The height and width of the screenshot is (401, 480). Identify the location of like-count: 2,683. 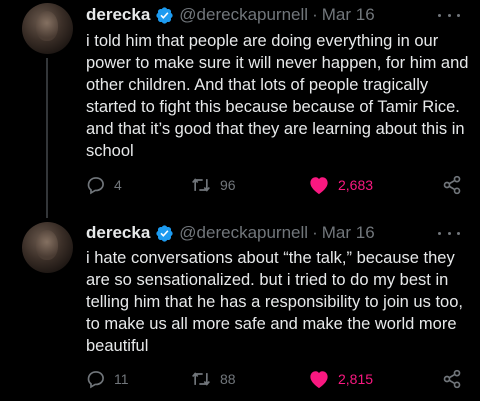
(356, 185).